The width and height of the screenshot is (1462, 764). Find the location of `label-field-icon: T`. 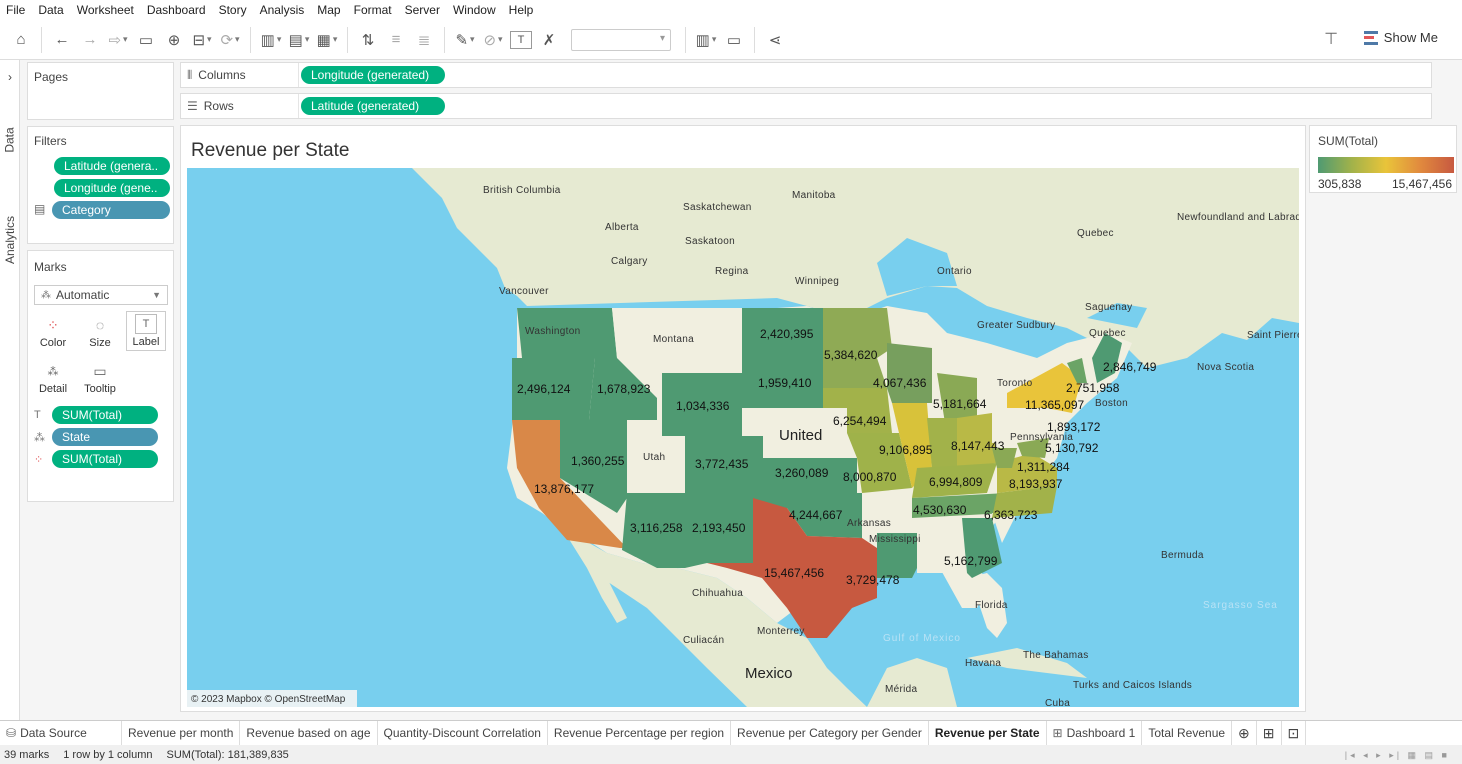

label-field-icon: T is located at coordinates (37, 415).